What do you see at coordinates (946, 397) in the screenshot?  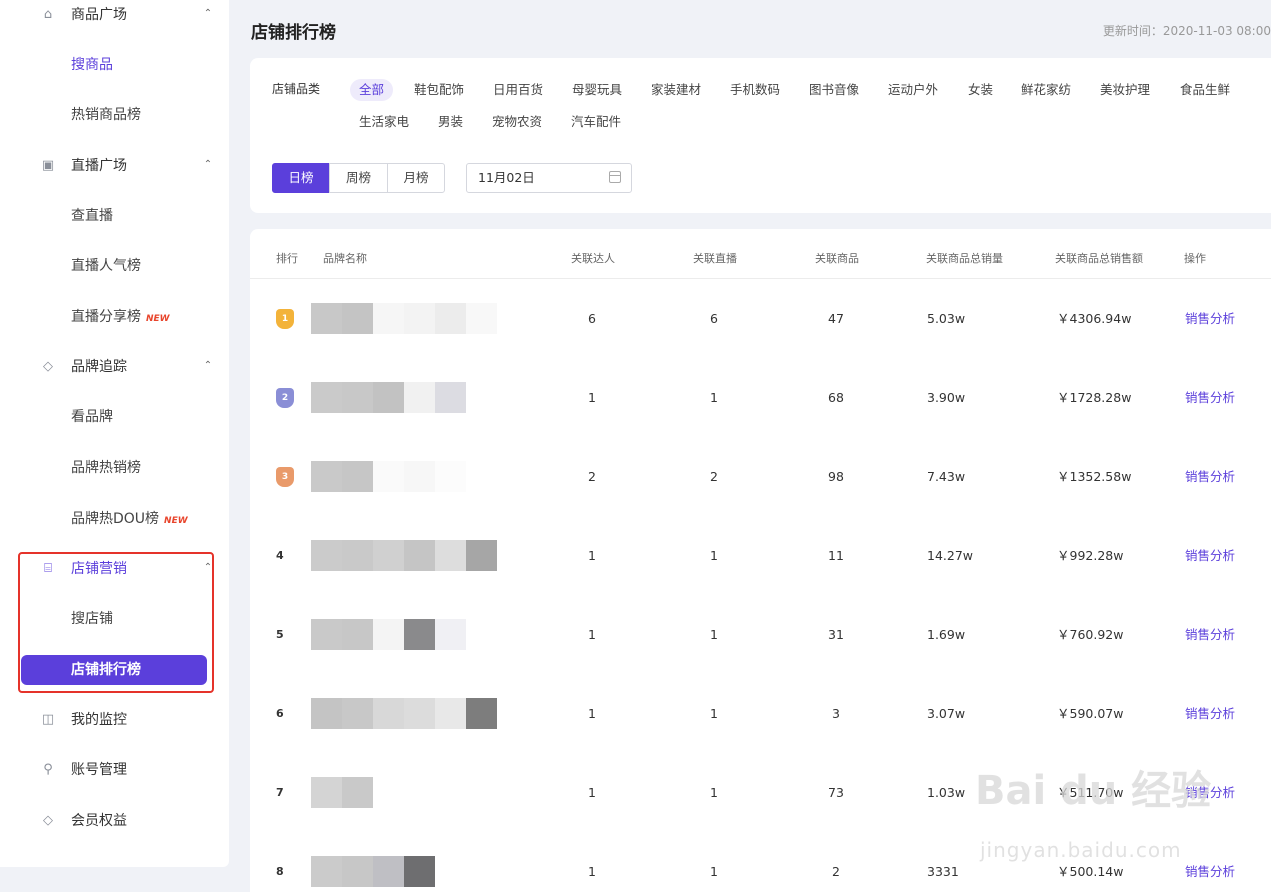 I see `cell-volume: 3.90w` at bounding box center [946, 397].